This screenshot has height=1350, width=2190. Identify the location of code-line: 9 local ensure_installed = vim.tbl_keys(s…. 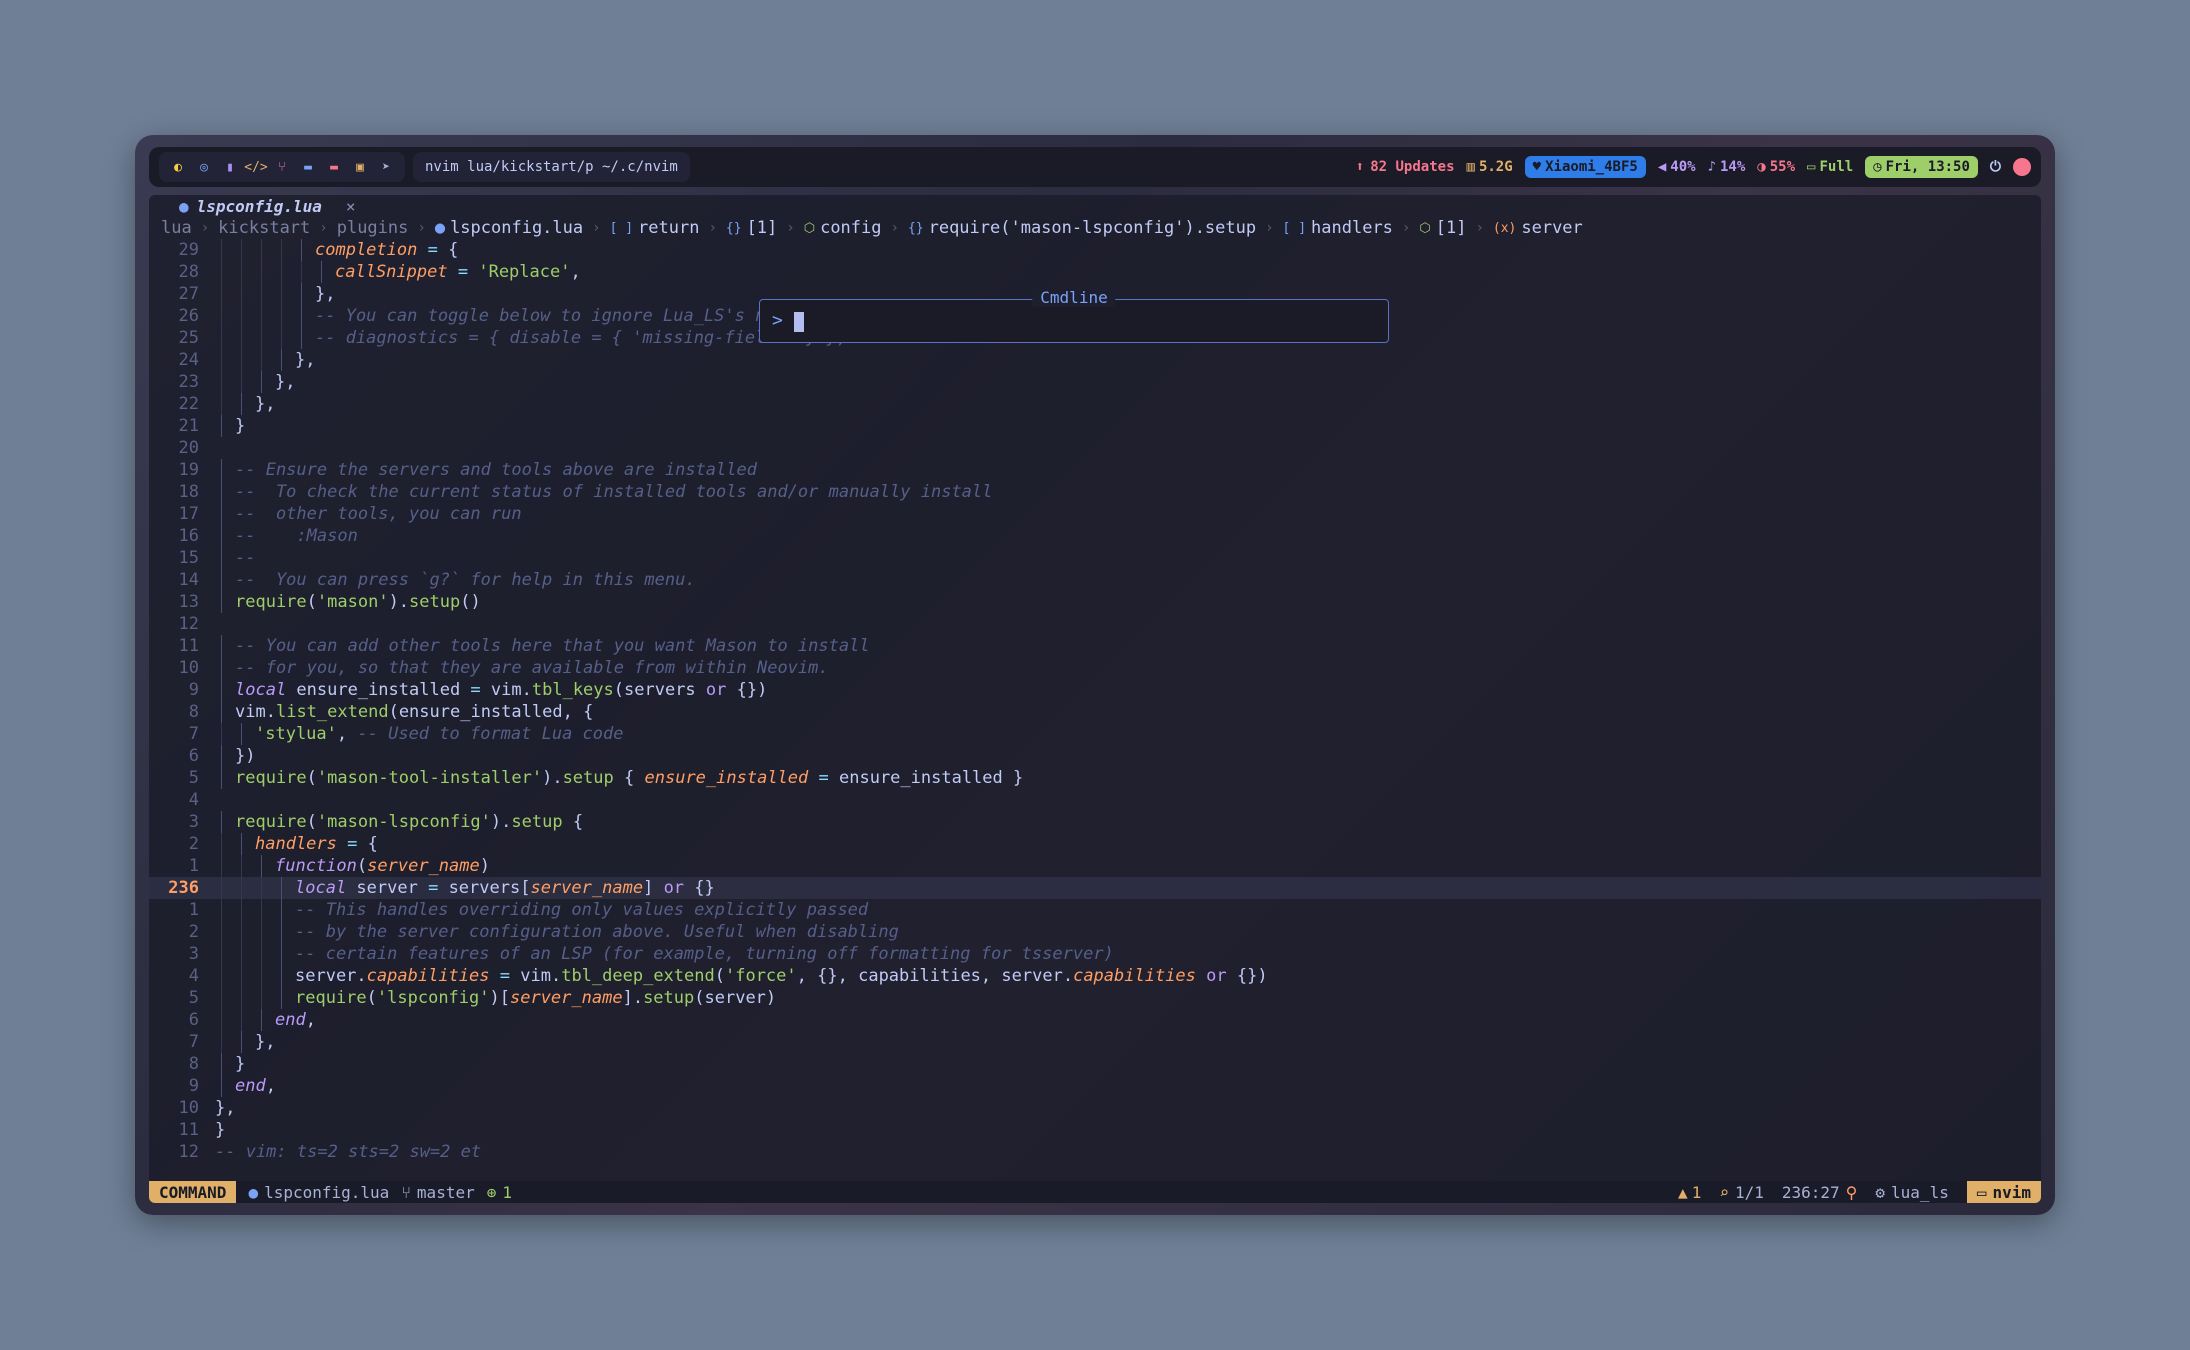
(1095, 690).